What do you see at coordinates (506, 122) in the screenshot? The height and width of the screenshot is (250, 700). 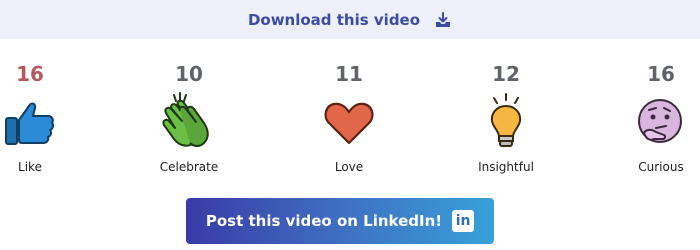 I see `lightbulb-icon` at bounding box center [506, 122].